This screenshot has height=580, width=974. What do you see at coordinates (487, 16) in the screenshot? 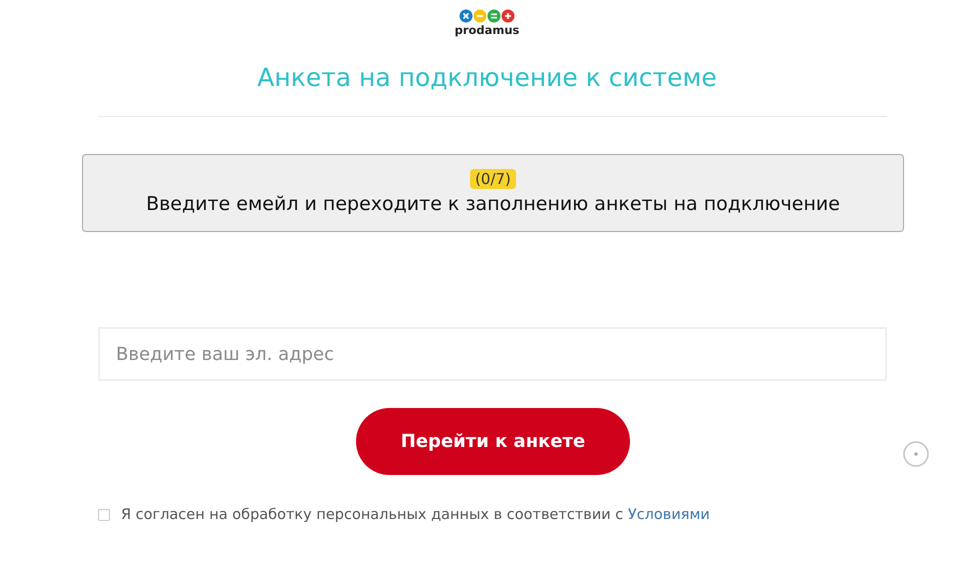
I see `logo-icon` at bounding box center [487, 16].